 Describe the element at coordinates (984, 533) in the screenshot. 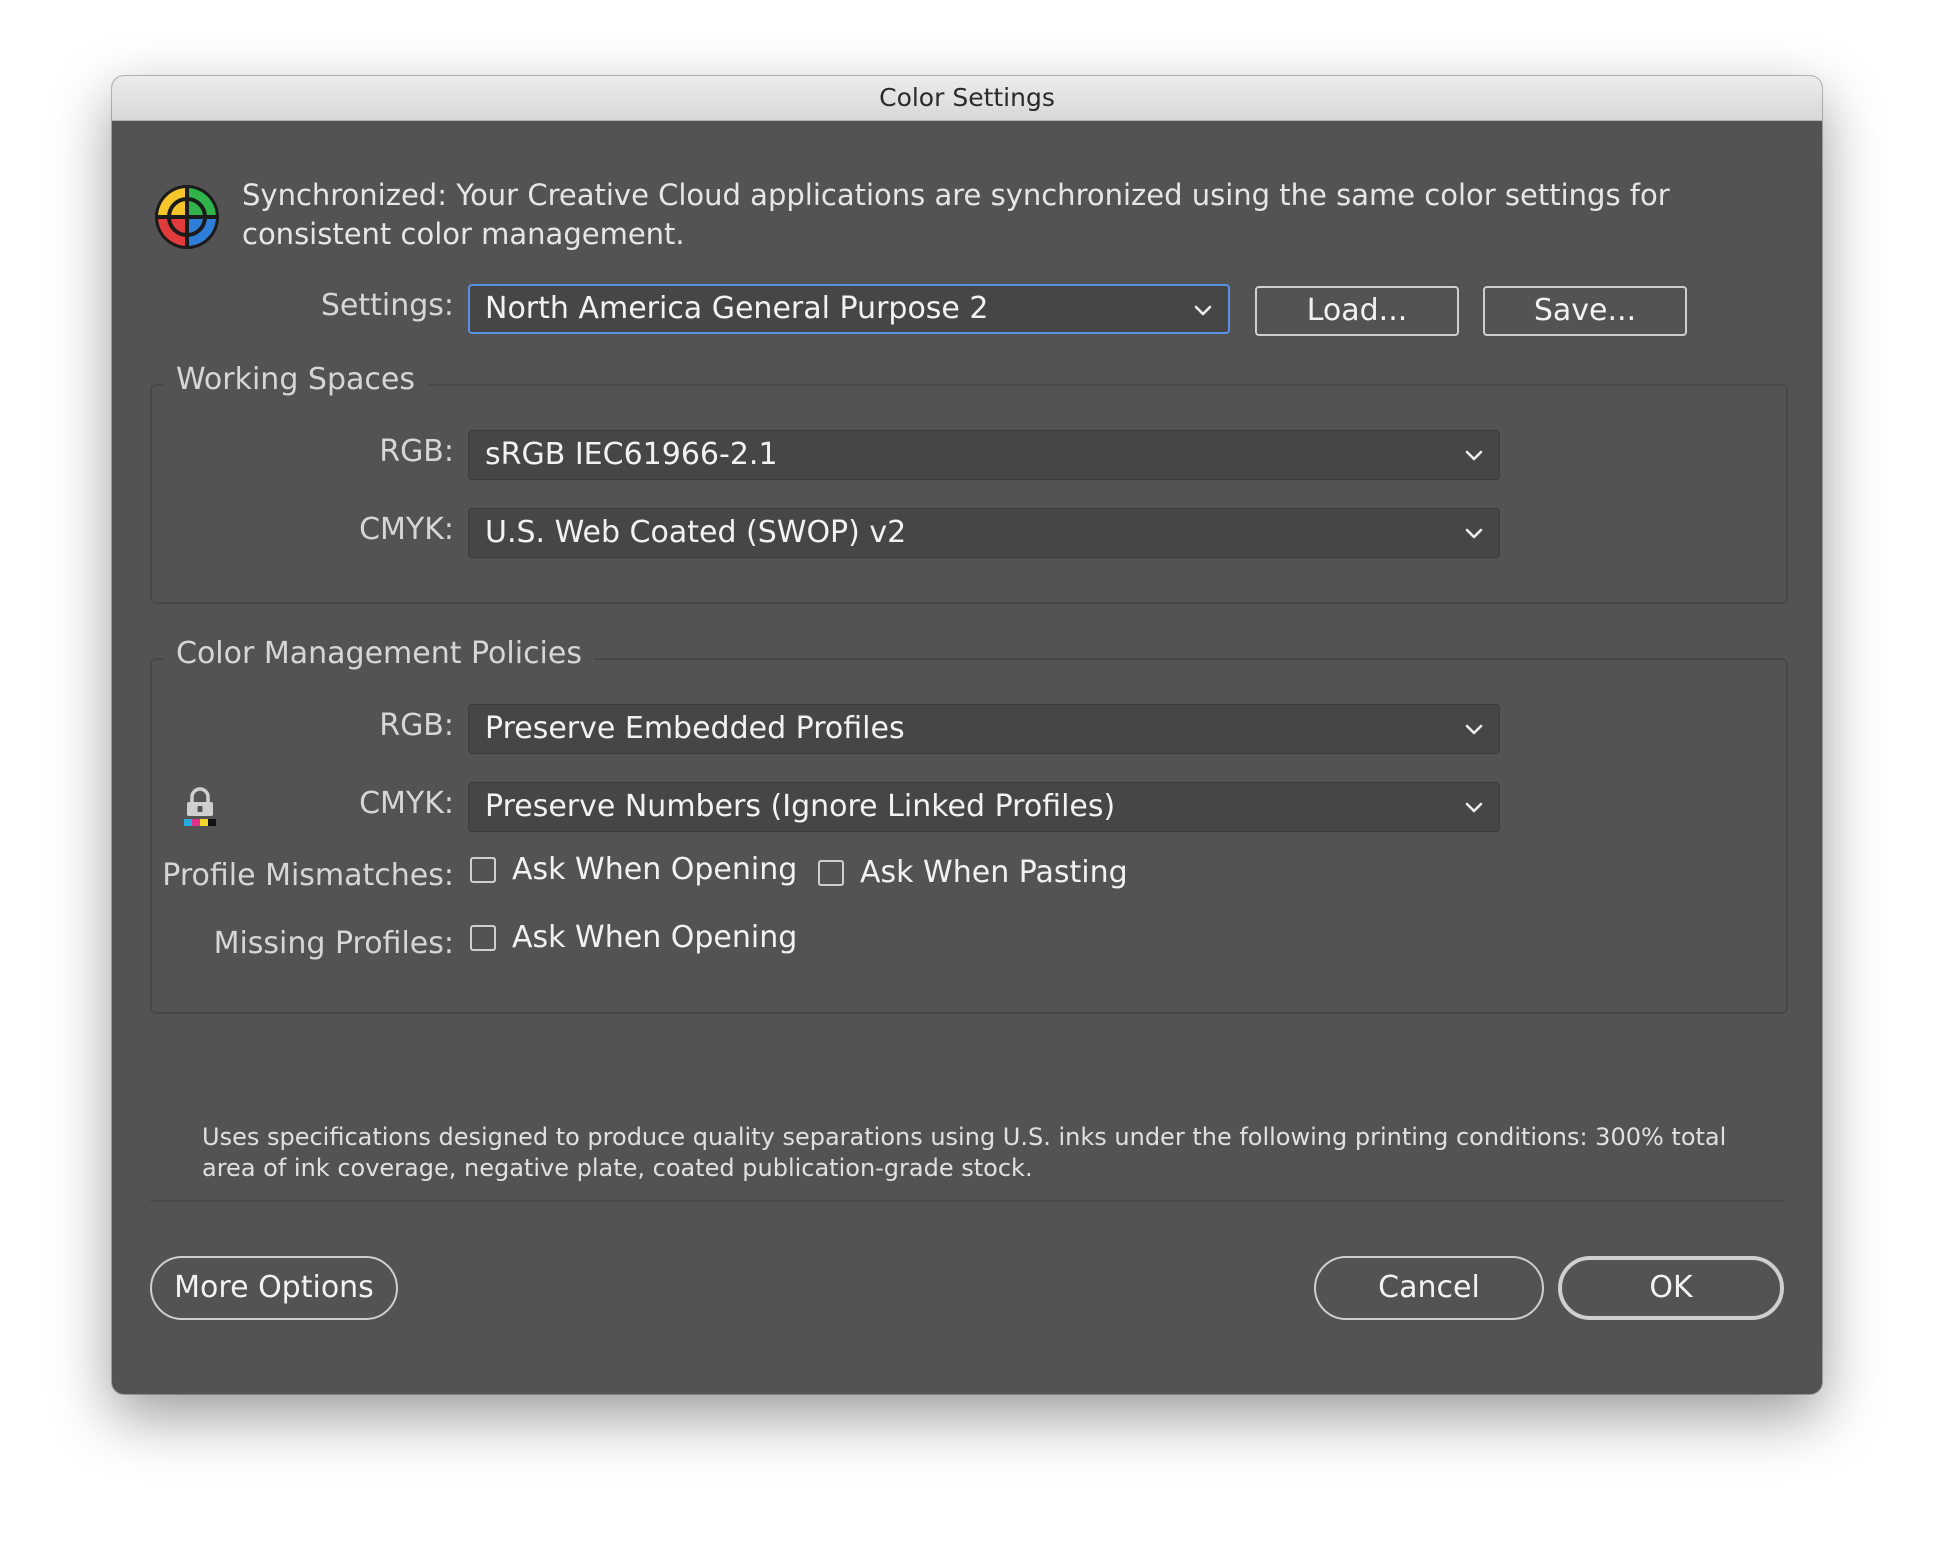

I see `working-cmyk-select: U.S. Web Coated (SWOP) v2` at that location.